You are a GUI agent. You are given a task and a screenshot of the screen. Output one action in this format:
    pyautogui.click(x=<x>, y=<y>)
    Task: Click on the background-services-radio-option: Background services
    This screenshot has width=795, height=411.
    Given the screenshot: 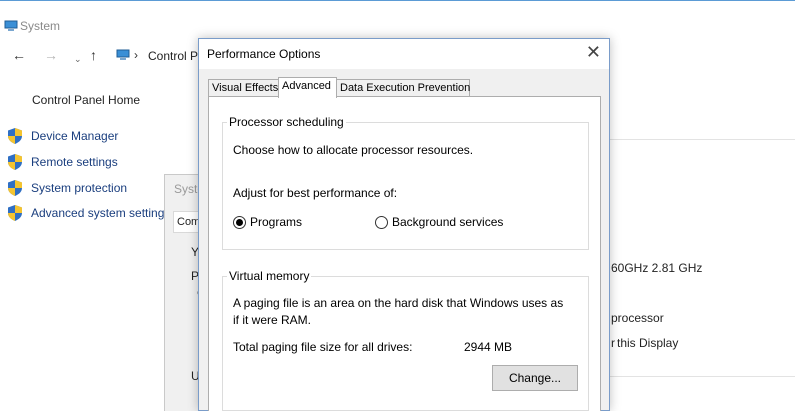 What is the action you would take?
    pyautogui.click(x=445, y=224)
    